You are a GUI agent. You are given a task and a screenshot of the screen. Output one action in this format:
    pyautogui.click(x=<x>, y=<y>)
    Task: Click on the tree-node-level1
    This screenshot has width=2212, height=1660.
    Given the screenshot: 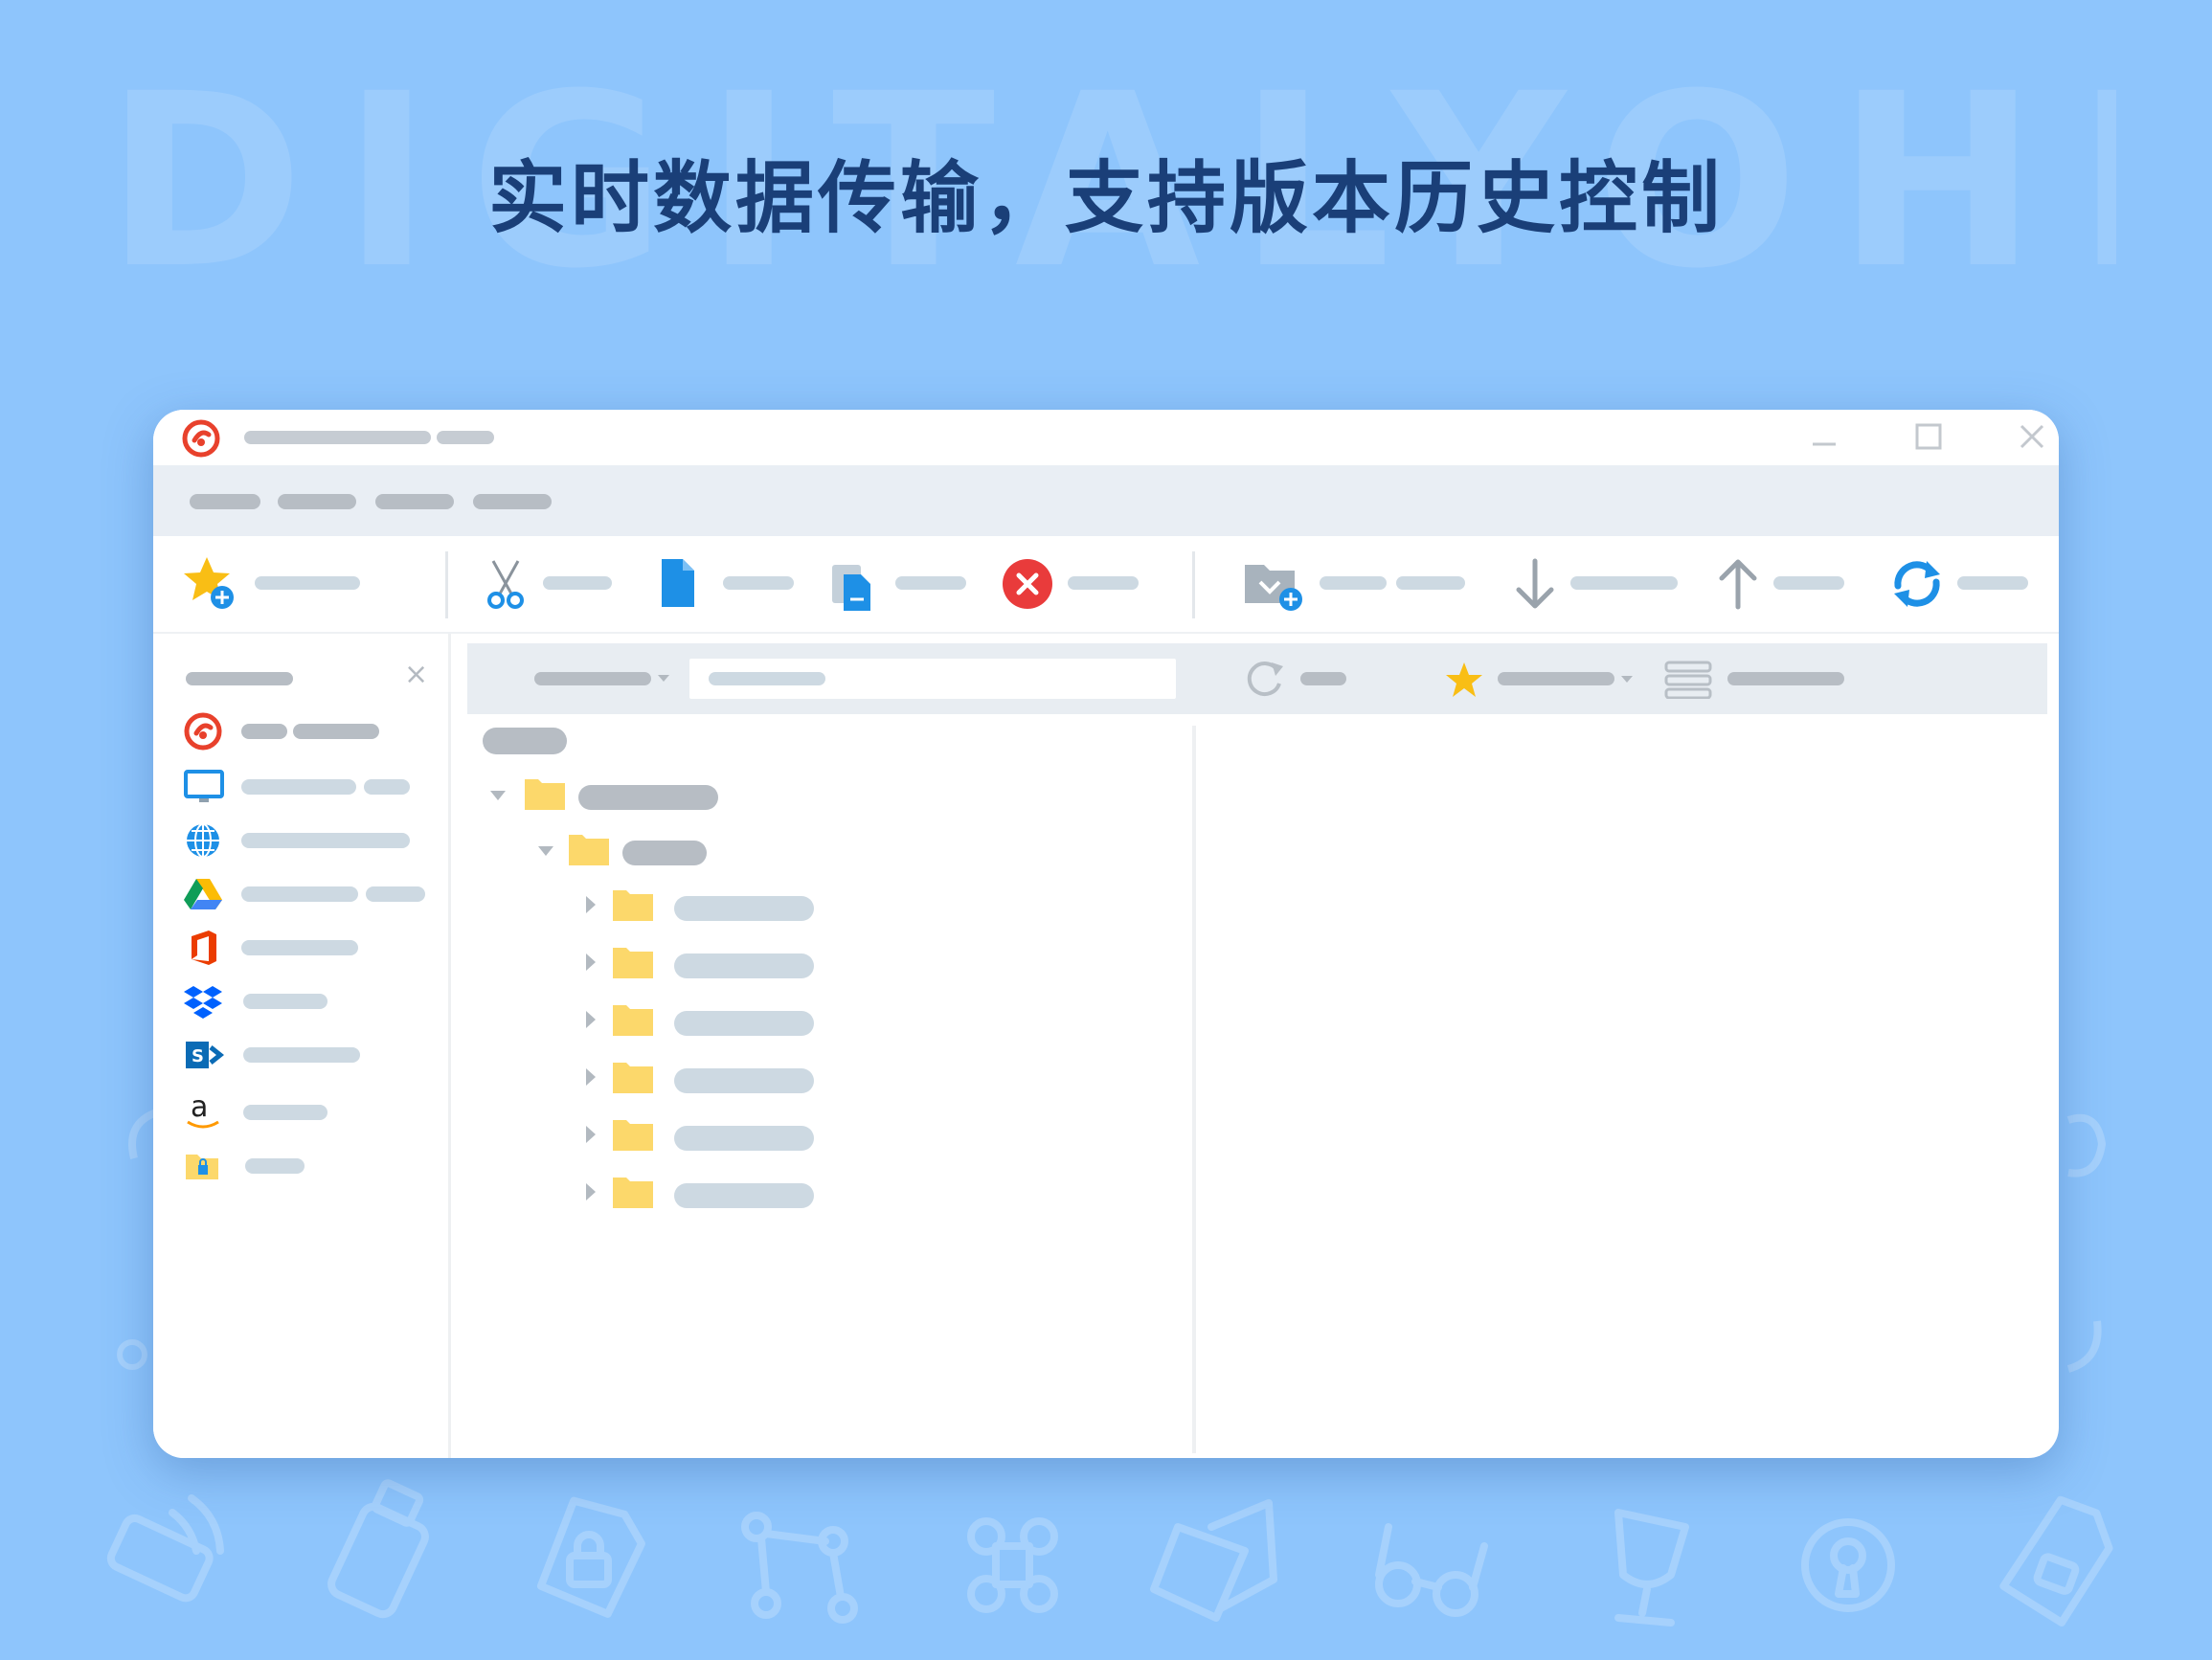 What is the action you would take?
    pyautogui.click(x=679, y=795)
    